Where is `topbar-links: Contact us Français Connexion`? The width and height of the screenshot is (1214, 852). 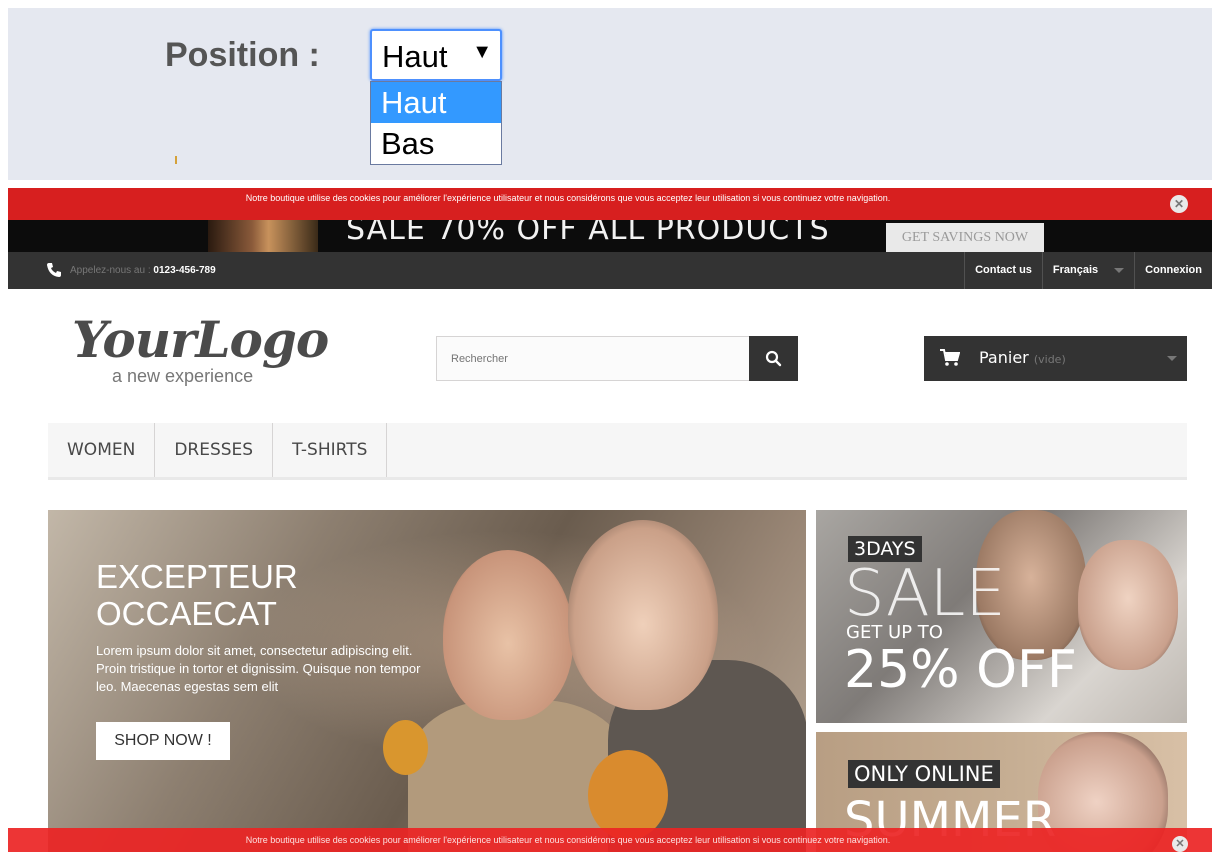
topbar-links: Contact us Français Connexion is located at coordinates (1088, 270).